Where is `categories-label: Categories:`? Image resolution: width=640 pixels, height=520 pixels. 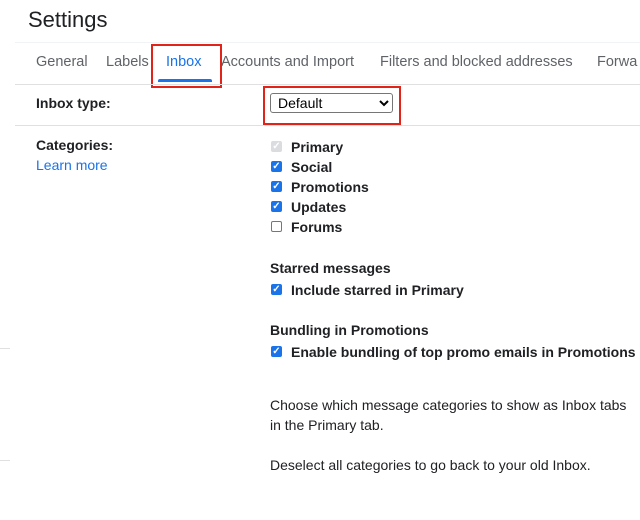
categories-label: Categories: is located at coordinates (75, 145).